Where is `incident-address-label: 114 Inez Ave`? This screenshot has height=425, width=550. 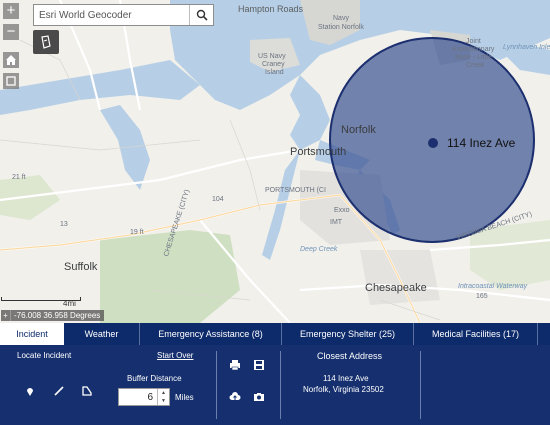 incident-address-label: 114 Inez Ave is located at coordinates (481, 143).